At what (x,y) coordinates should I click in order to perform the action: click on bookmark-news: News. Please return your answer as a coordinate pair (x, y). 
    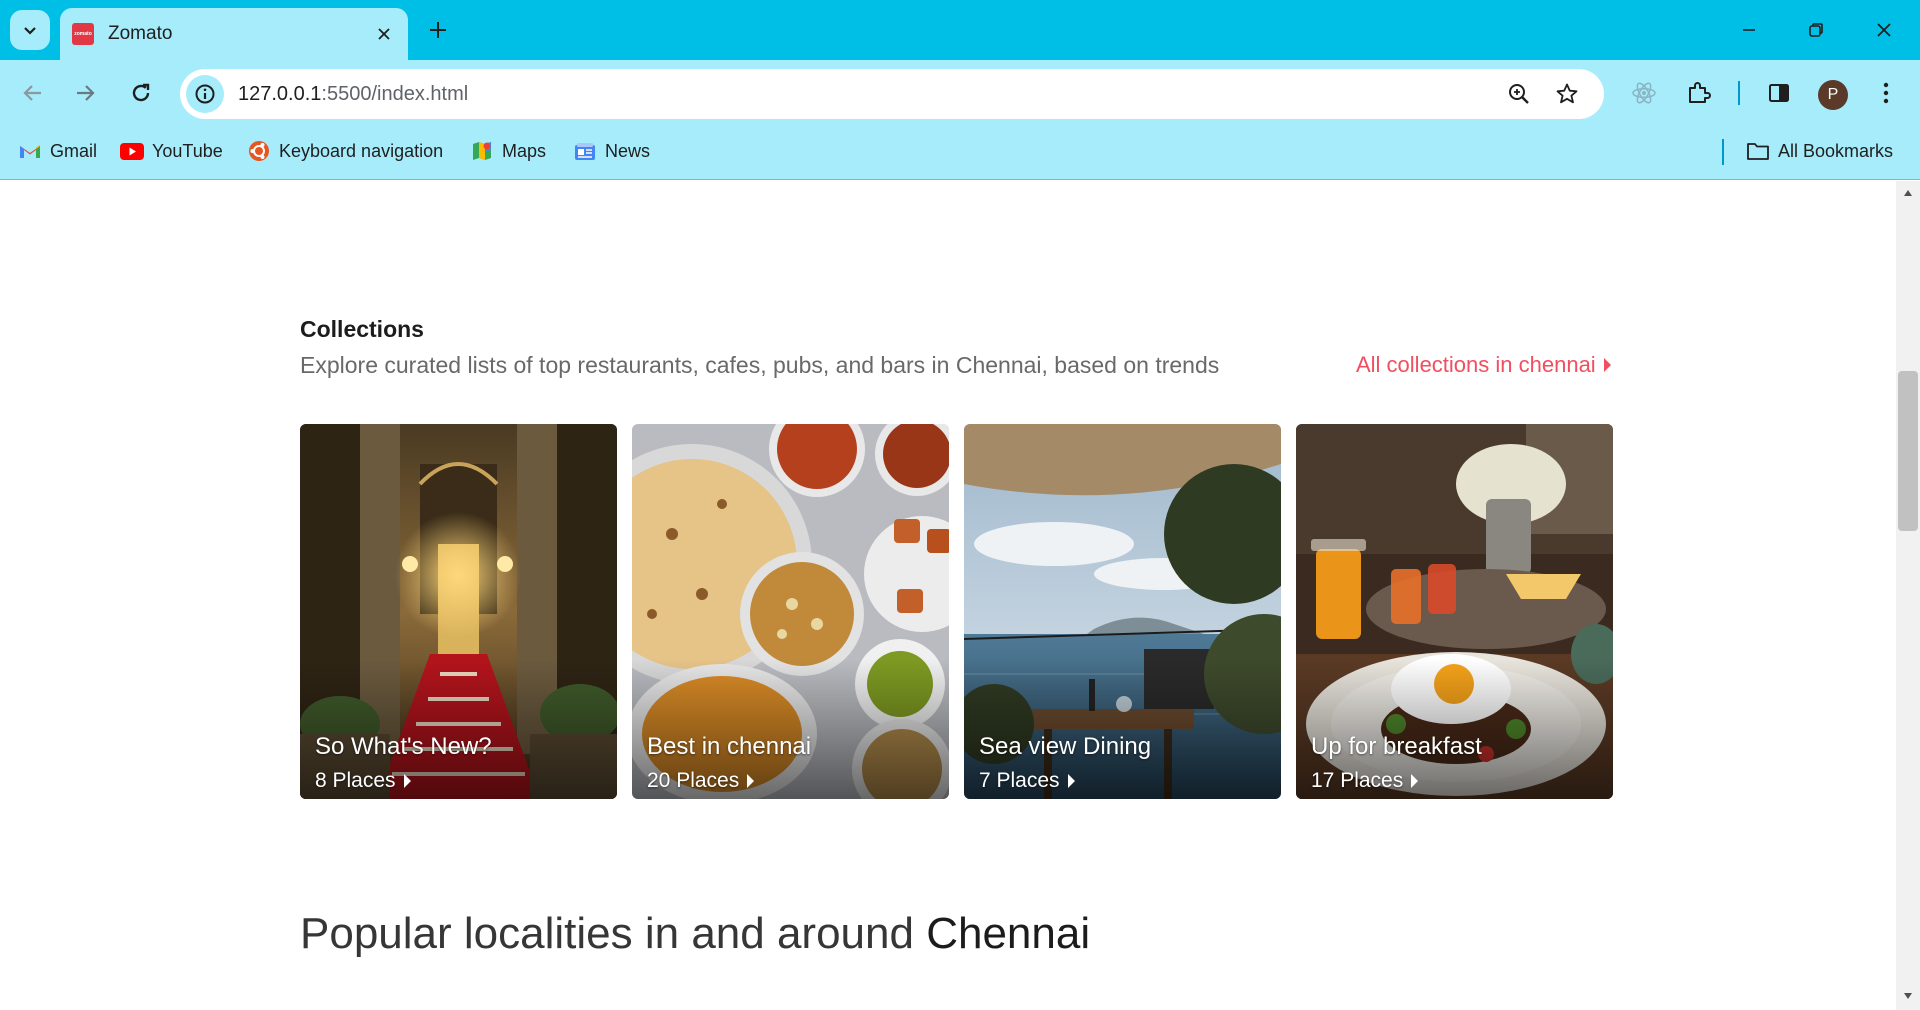
    Looking at the image, I should click on (611, 151).